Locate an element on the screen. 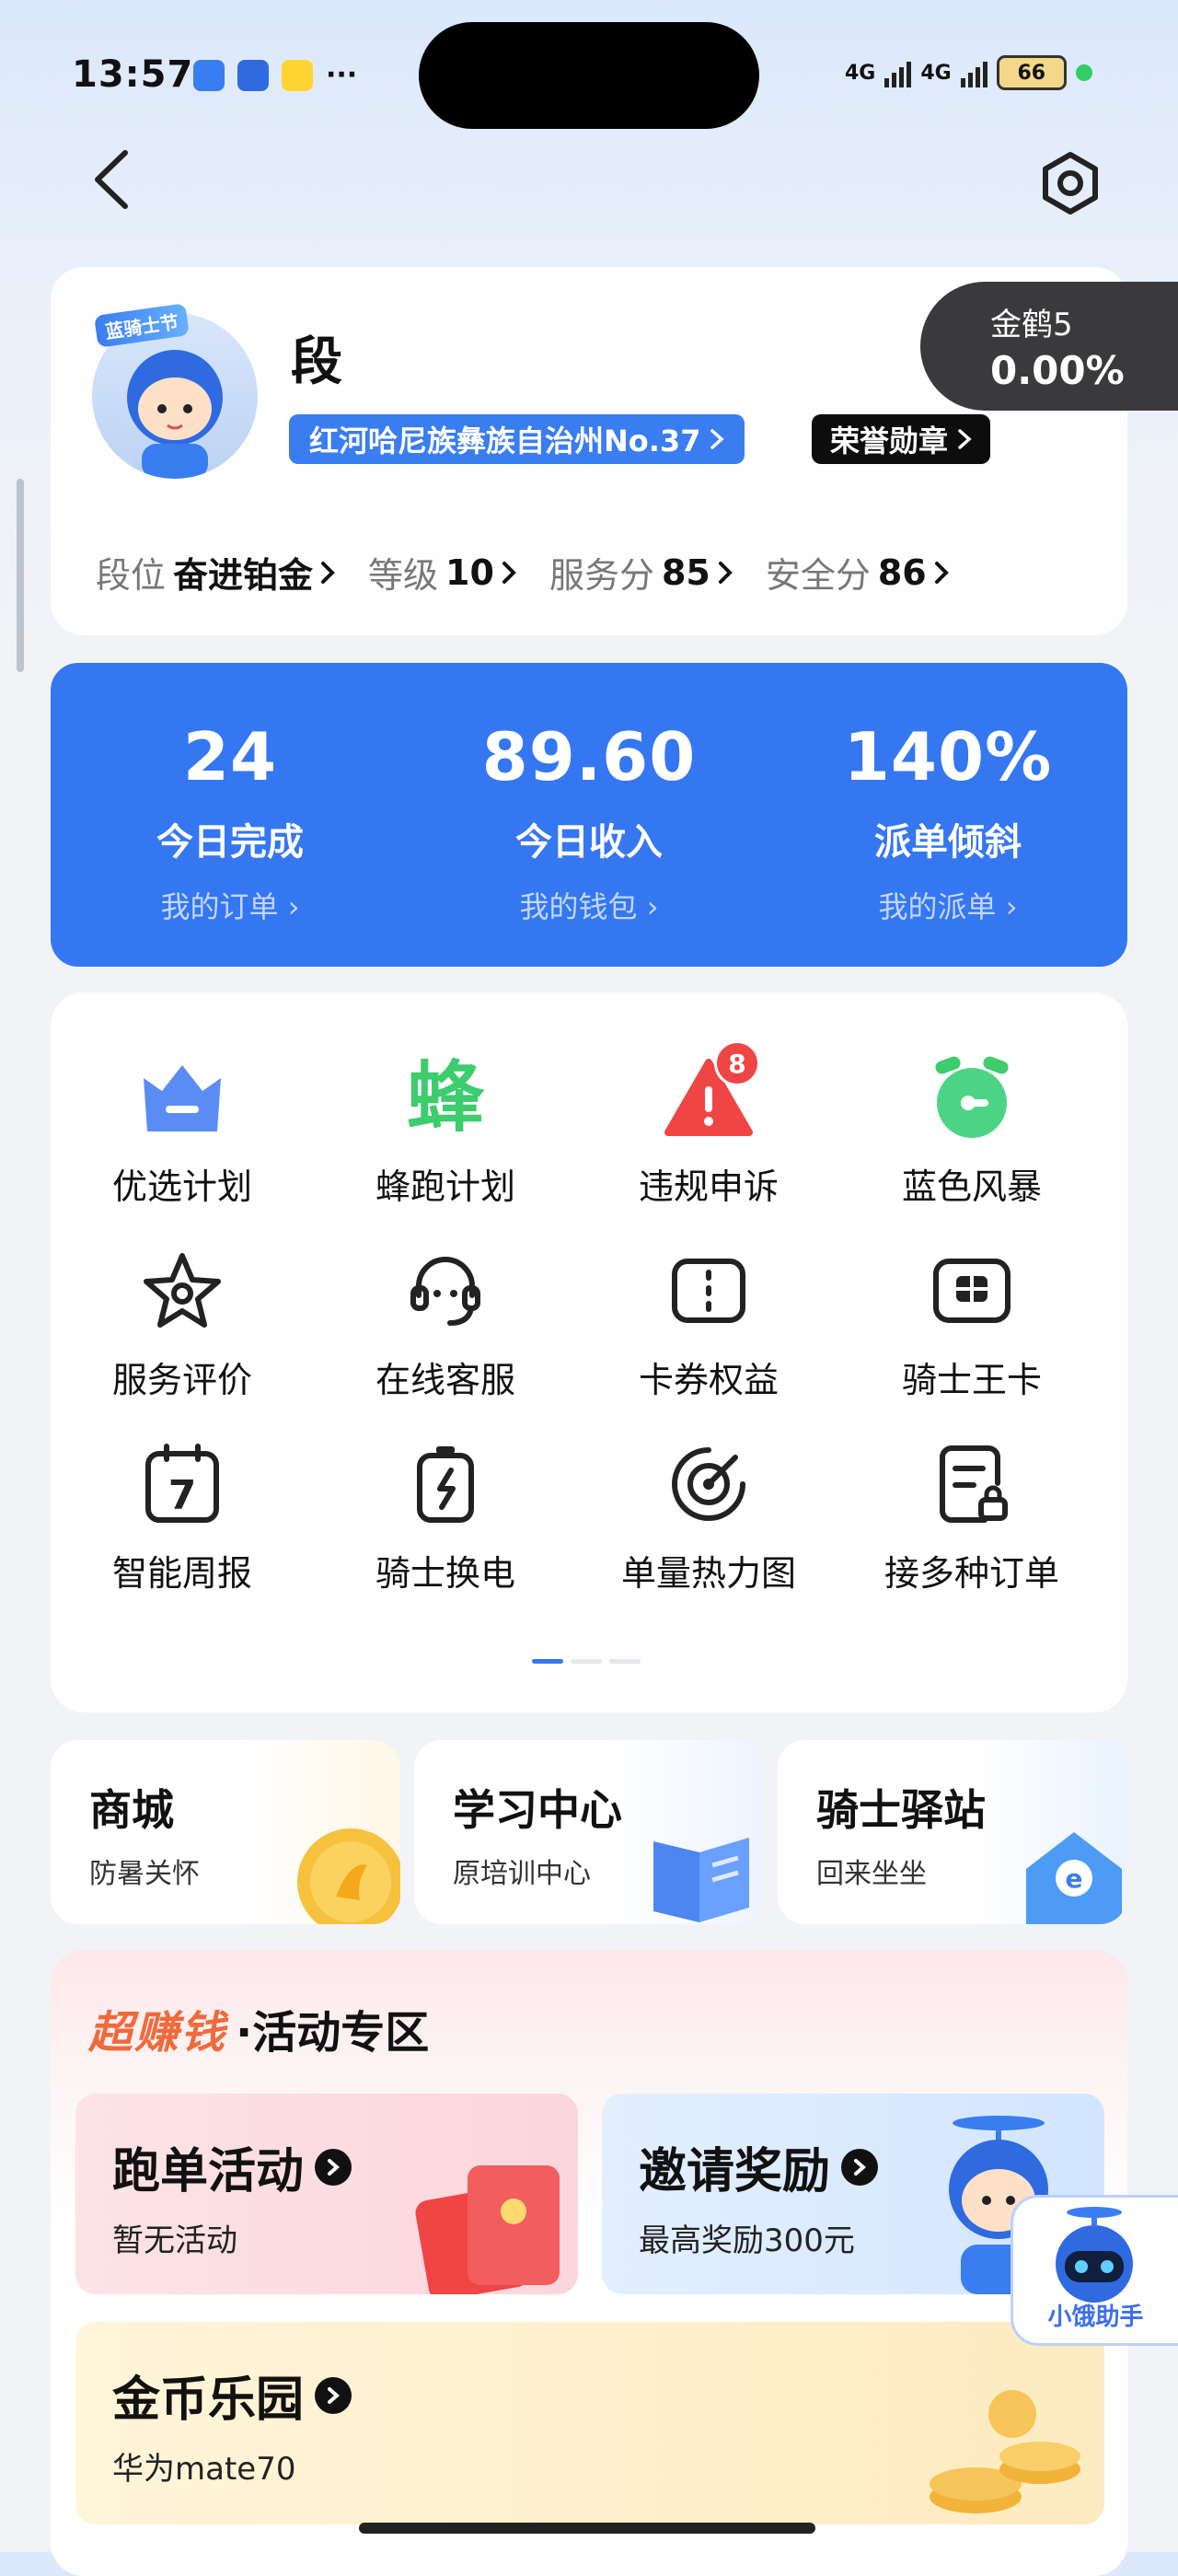 This screenshot has height=2576, width=1178. grid-item-label: 服务评价 is located at coordinates (182, 1380).